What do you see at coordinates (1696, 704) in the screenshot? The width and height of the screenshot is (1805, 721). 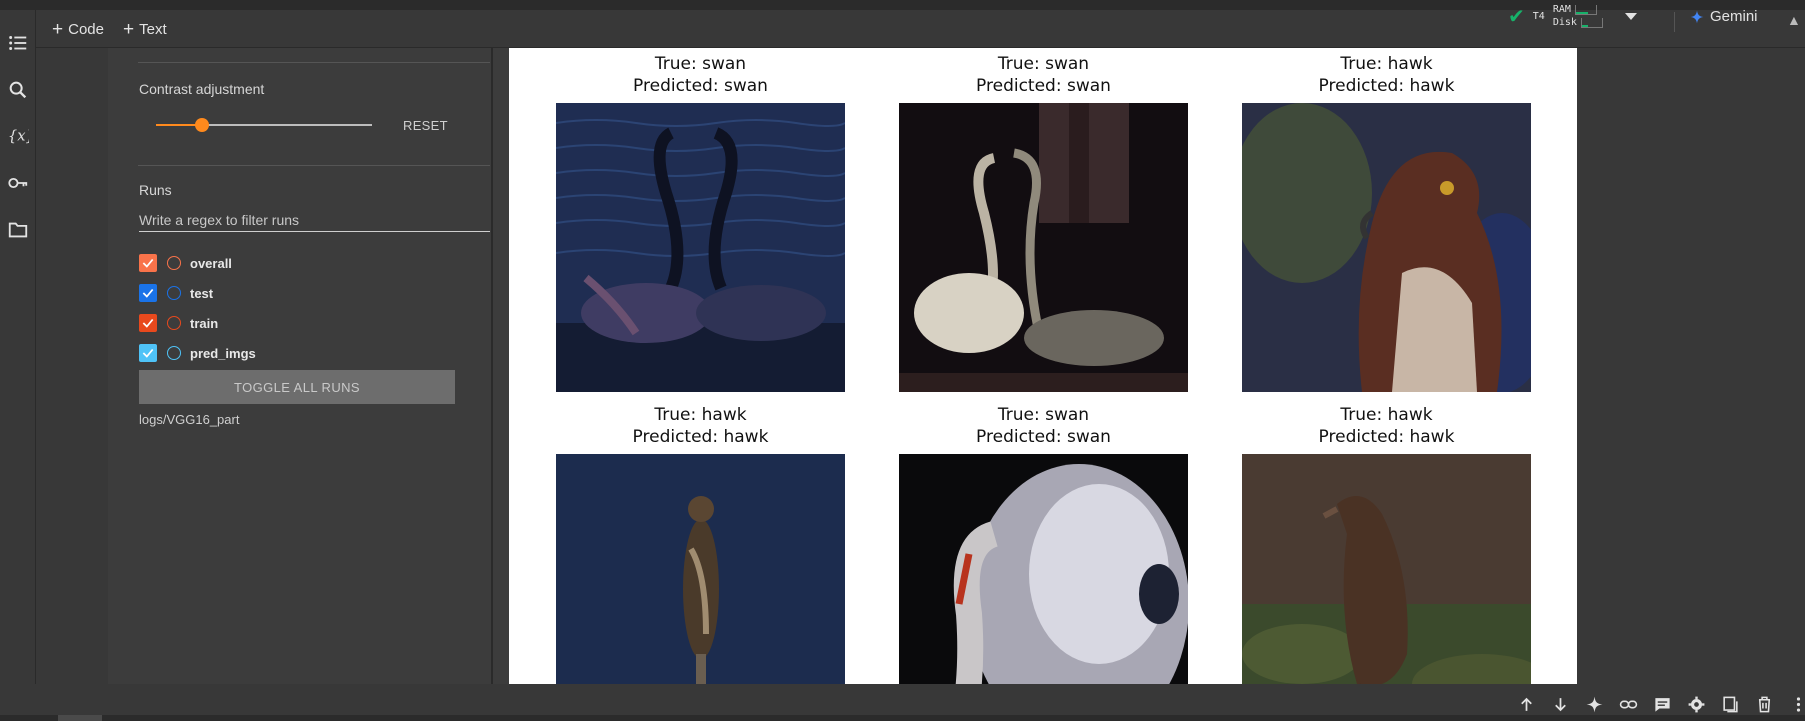 I see `settings-gear-icon` at bounding box center [1696, 704].